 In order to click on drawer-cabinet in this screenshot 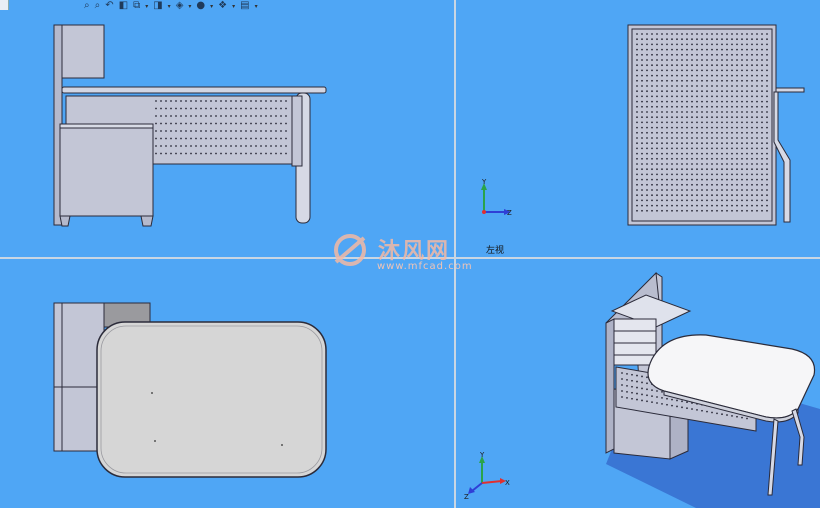, I will do `click(106, 170)`.